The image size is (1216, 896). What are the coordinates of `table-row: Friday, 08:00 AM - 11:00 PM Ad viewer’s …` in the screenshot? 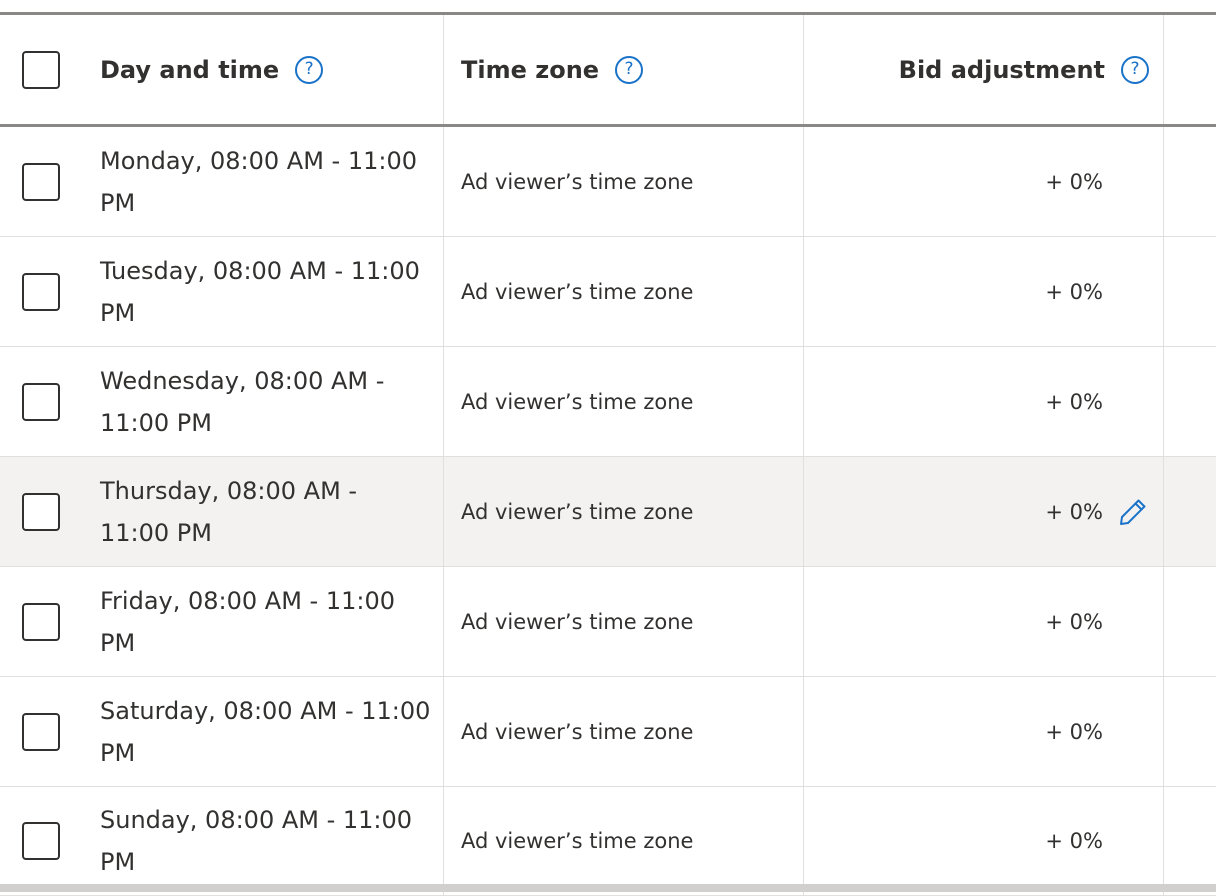 It's located at (608, 622).